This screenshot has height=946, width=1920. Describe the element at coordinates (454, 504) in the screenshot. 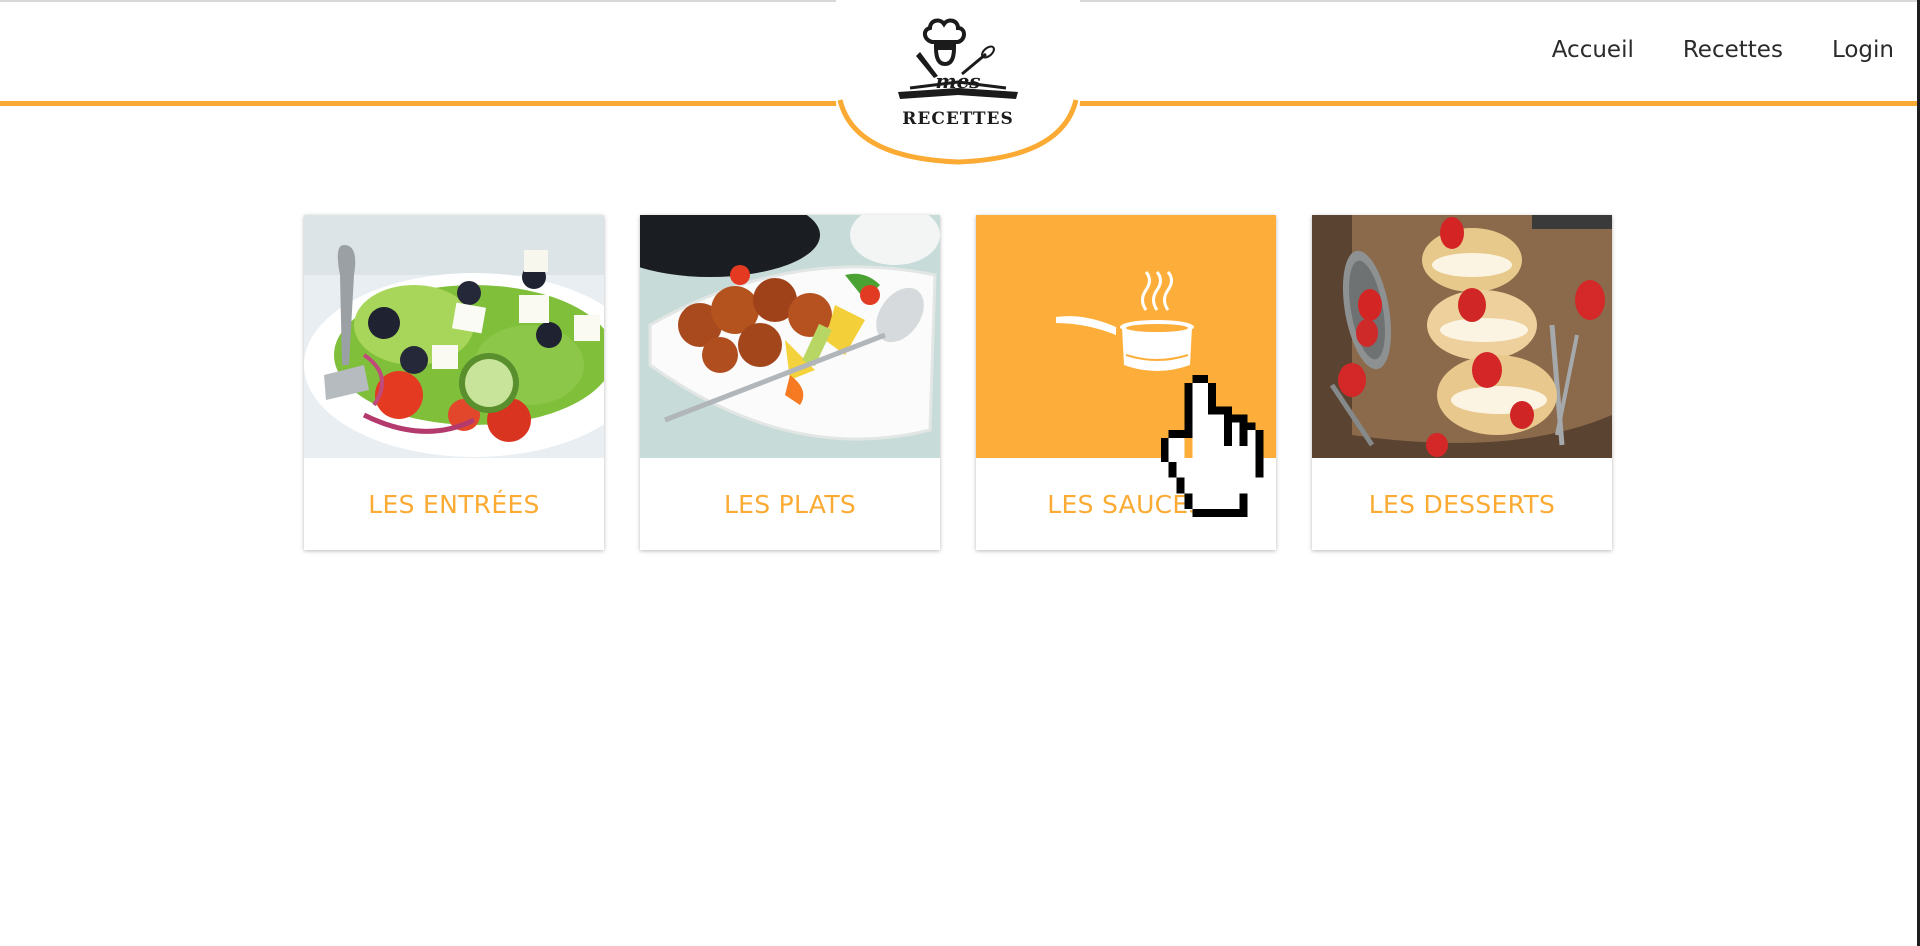

I see `category-label: LES ENTRÉES` at that location.